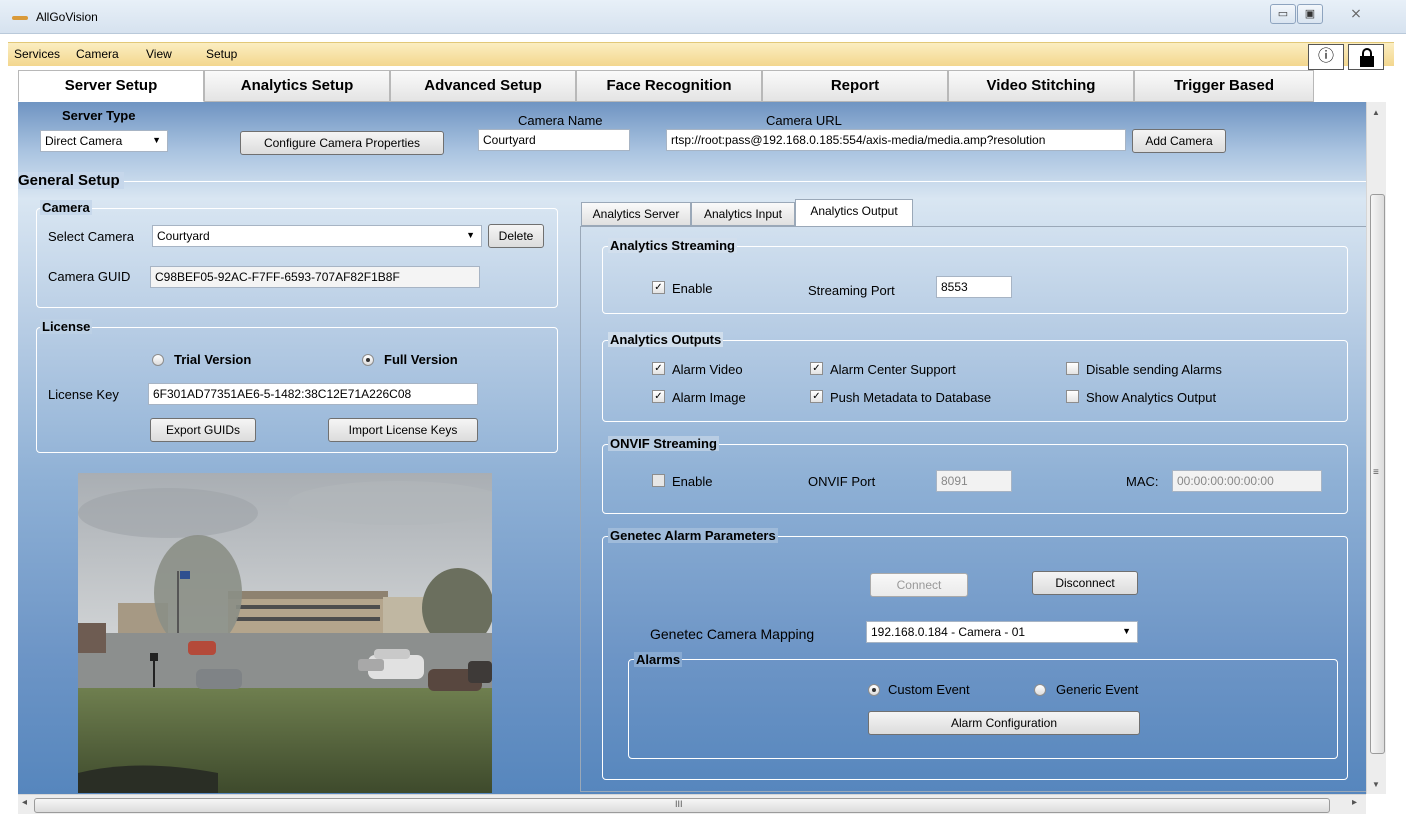 This screenshot has height=821, width=1406. I want to click on streaming-port-label: Streaming Port, so click(851, 290).